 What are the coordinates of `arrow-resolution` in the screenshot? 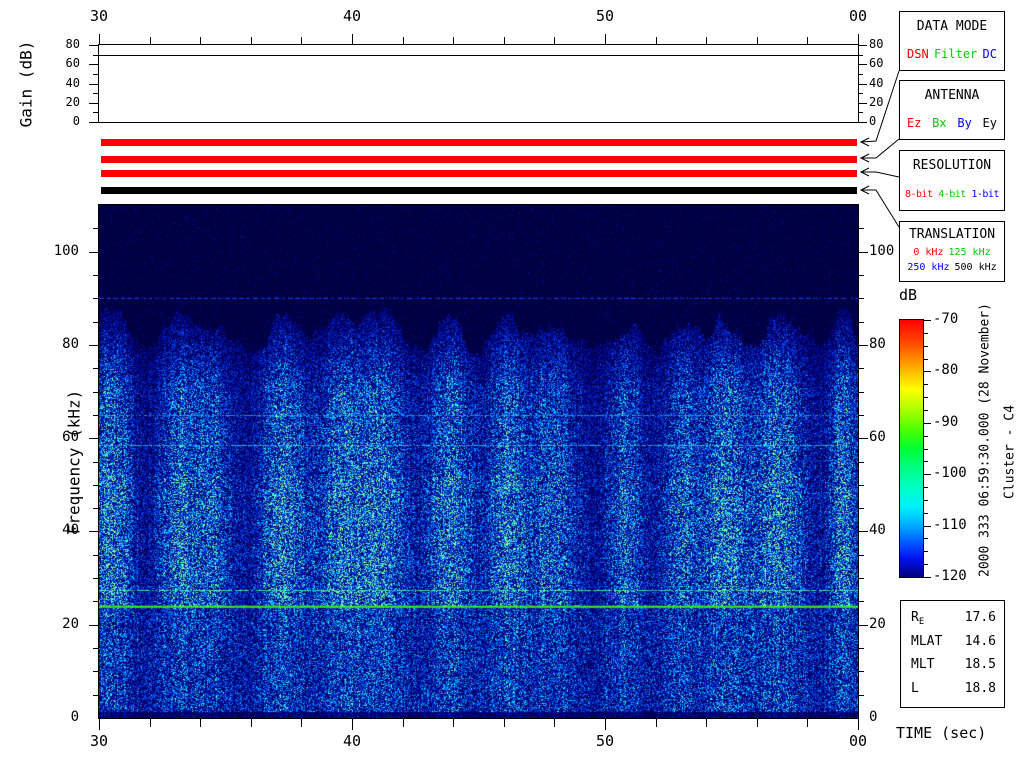 It's located at (880, 174).